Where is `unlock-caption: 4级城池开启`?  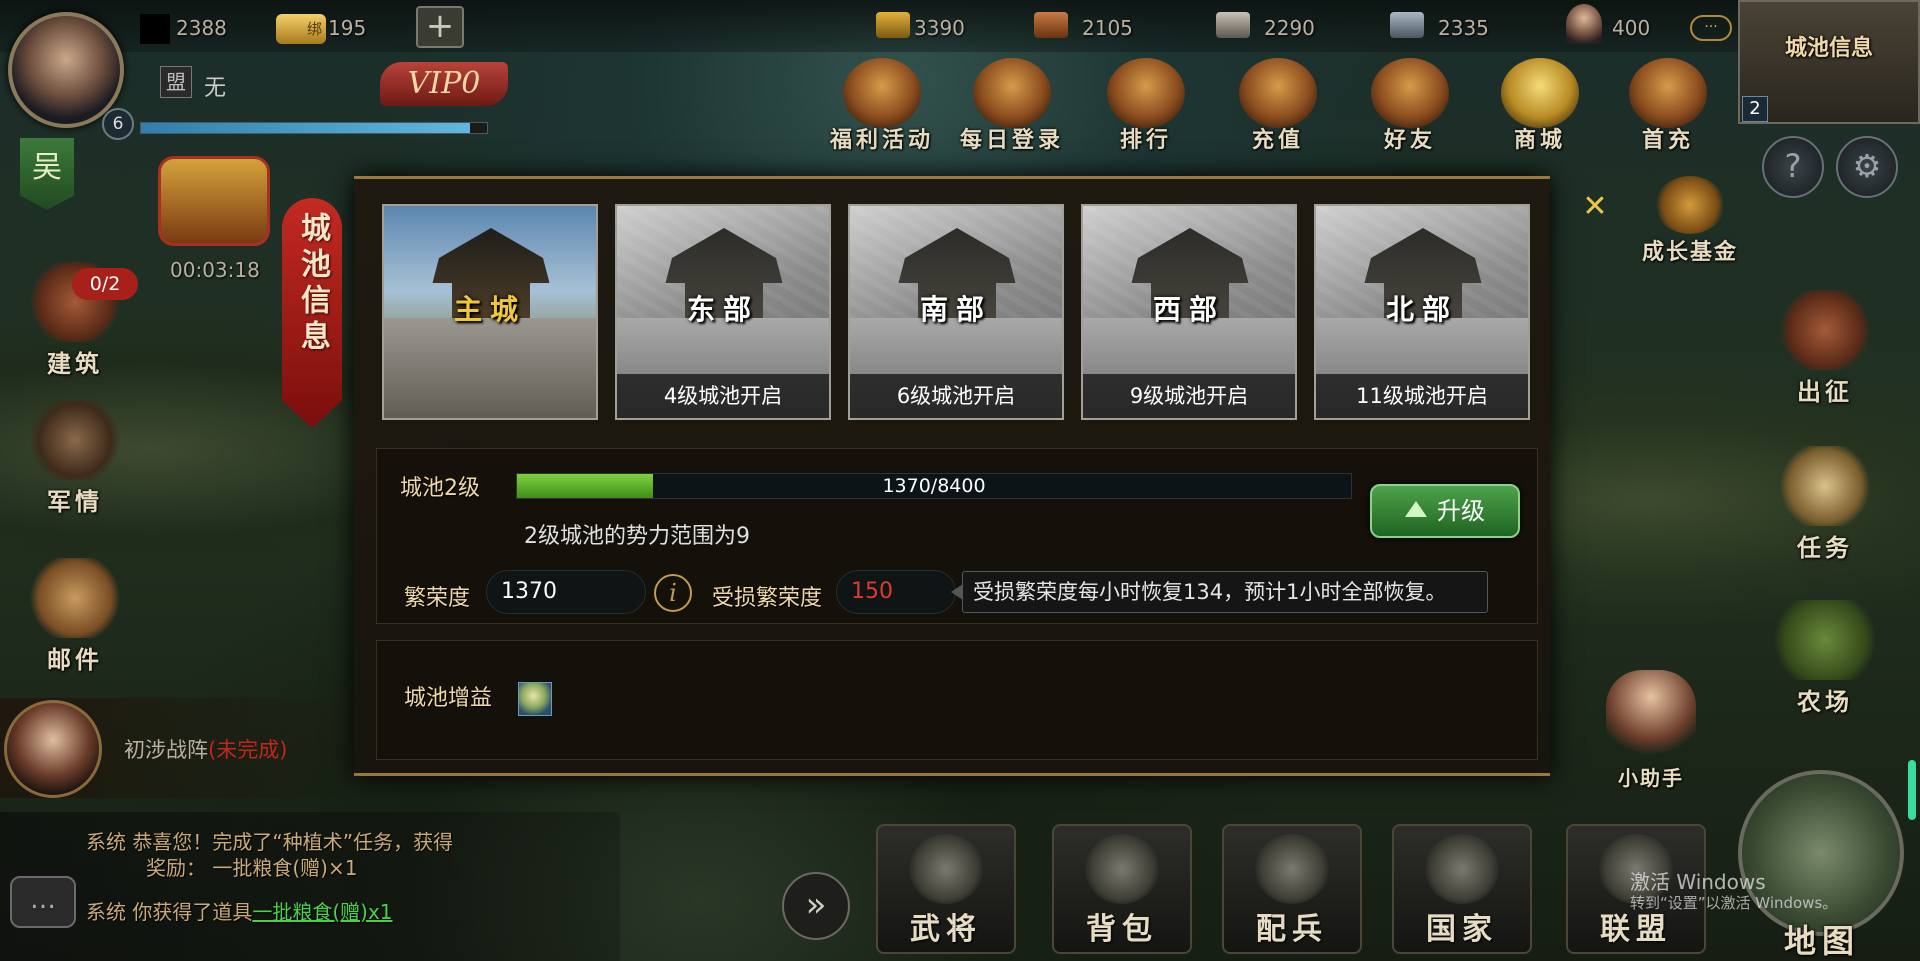 unlock-caption: 4级城池开启 is located at coordinates (723, 396).